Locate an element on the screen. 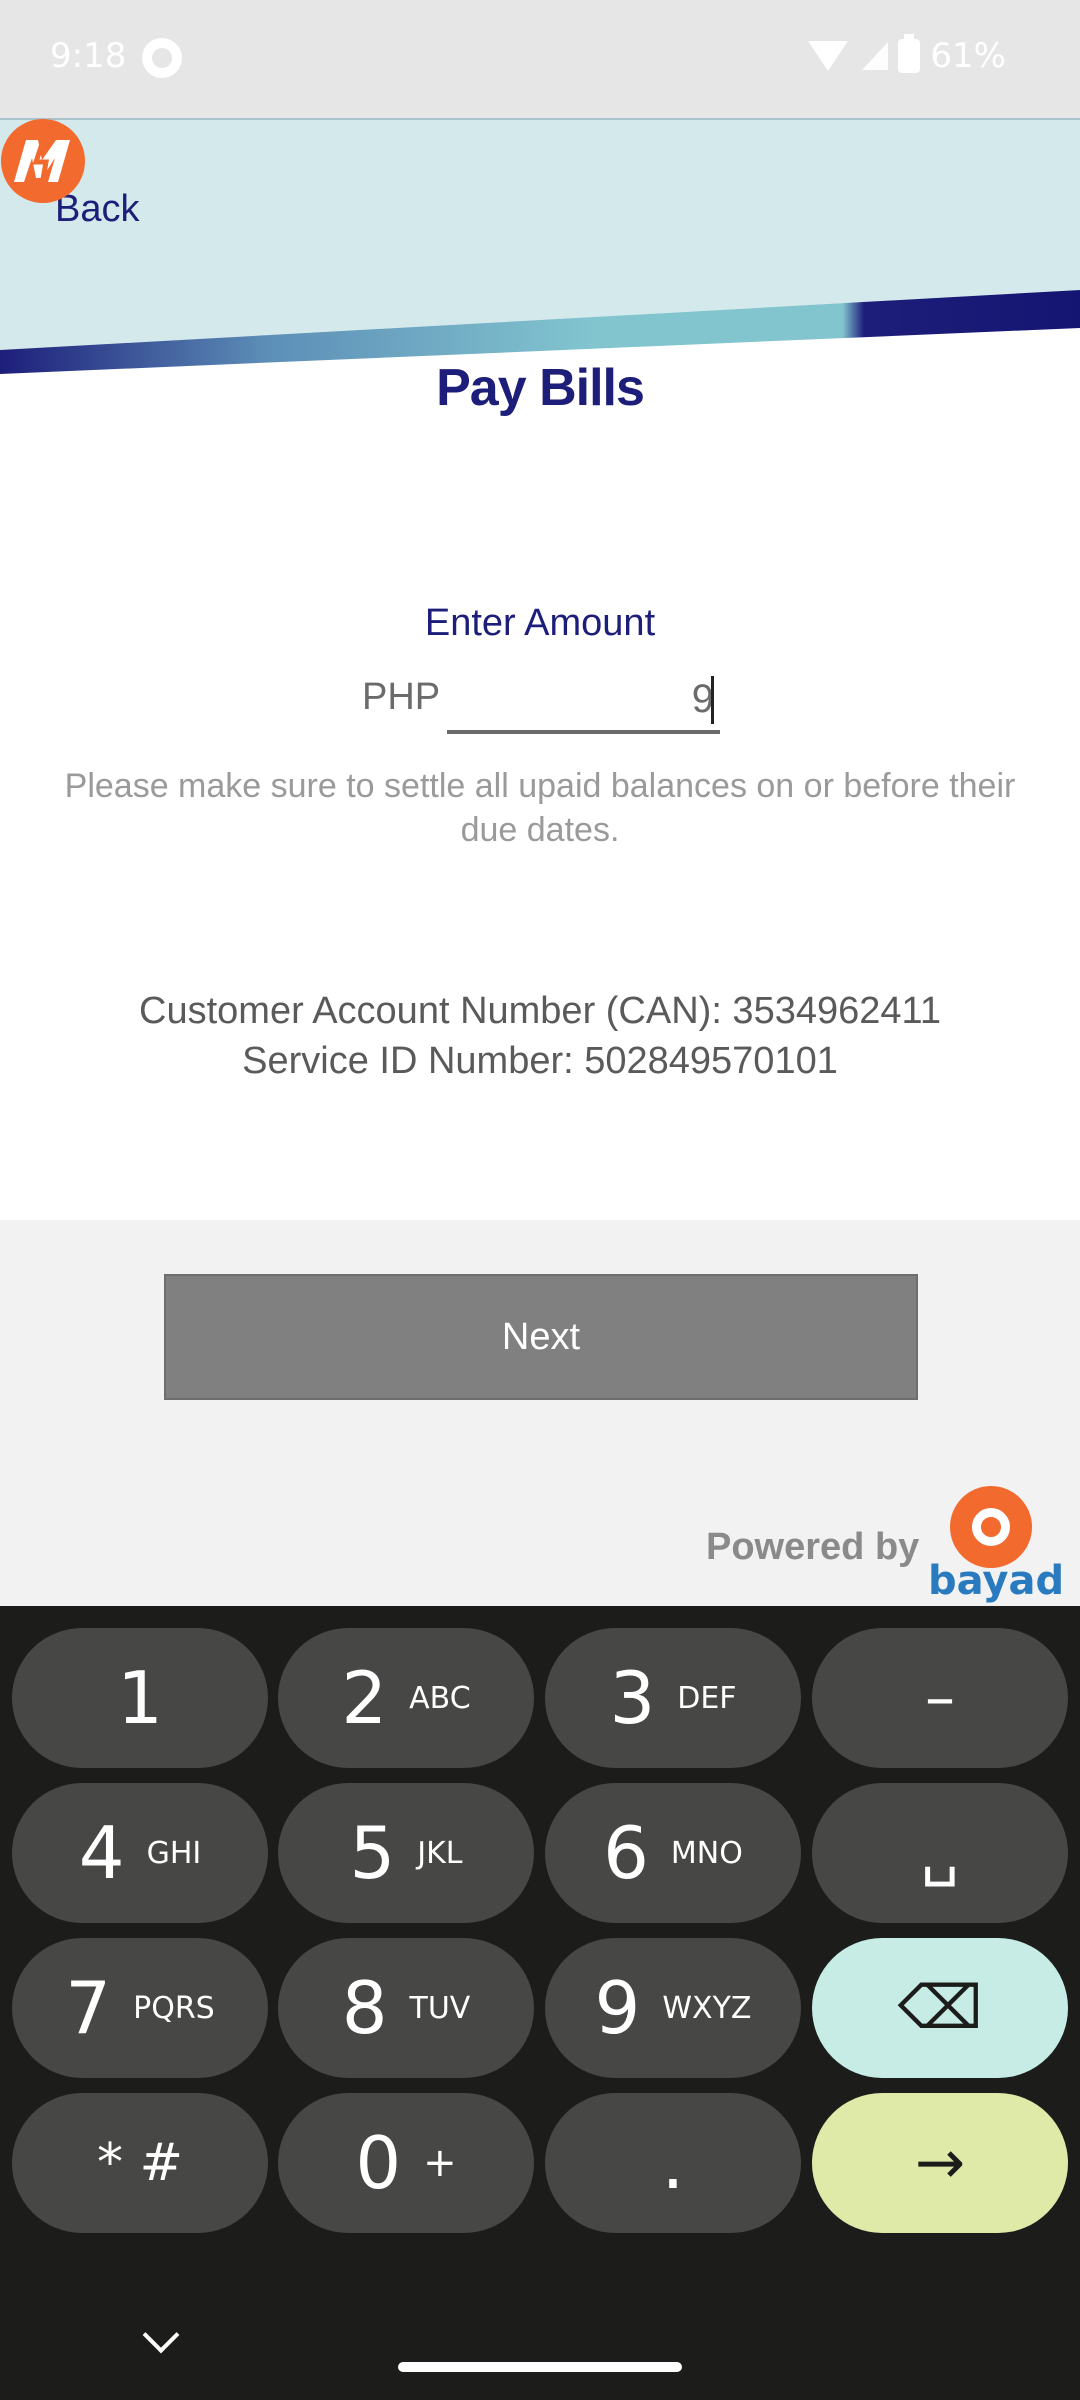 The height and width of the screenshot is (2400, 1080). key-1: 1 is located at coordinates (140, 1698).